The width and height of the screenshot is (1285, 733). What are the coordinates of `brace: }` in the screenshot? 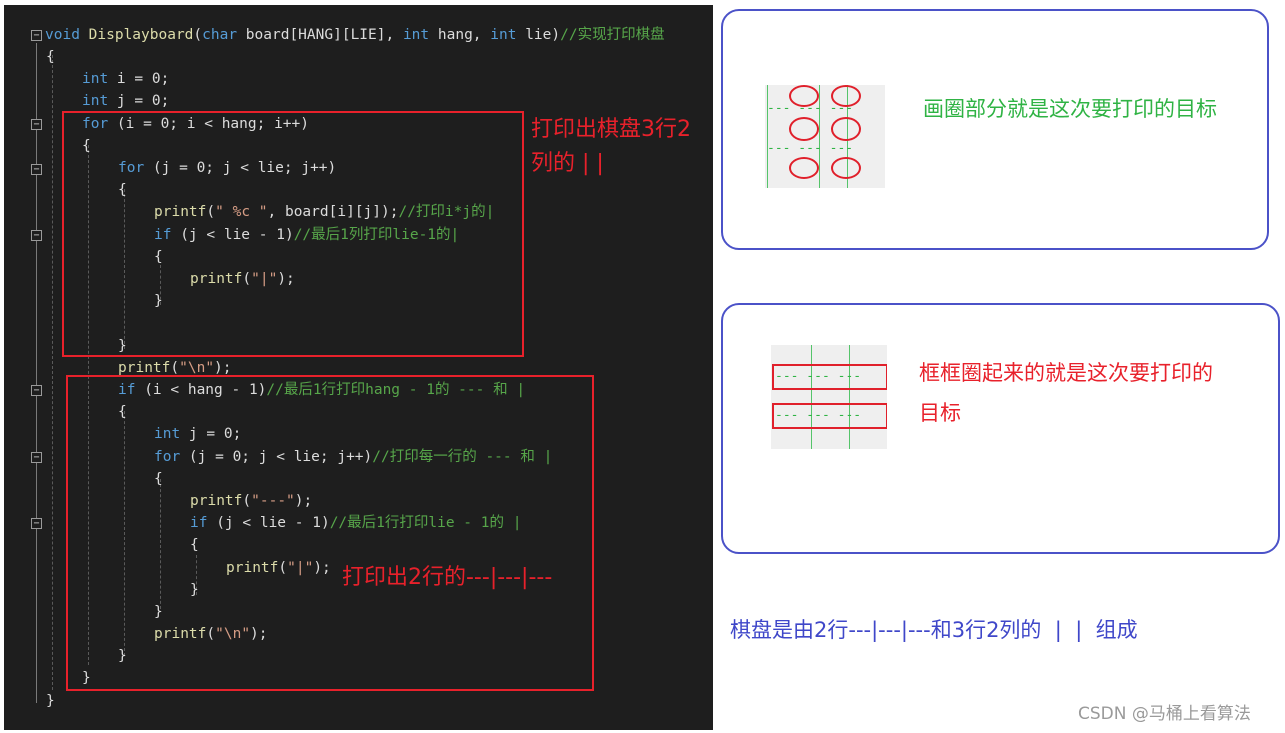 It's located at (50, 701).